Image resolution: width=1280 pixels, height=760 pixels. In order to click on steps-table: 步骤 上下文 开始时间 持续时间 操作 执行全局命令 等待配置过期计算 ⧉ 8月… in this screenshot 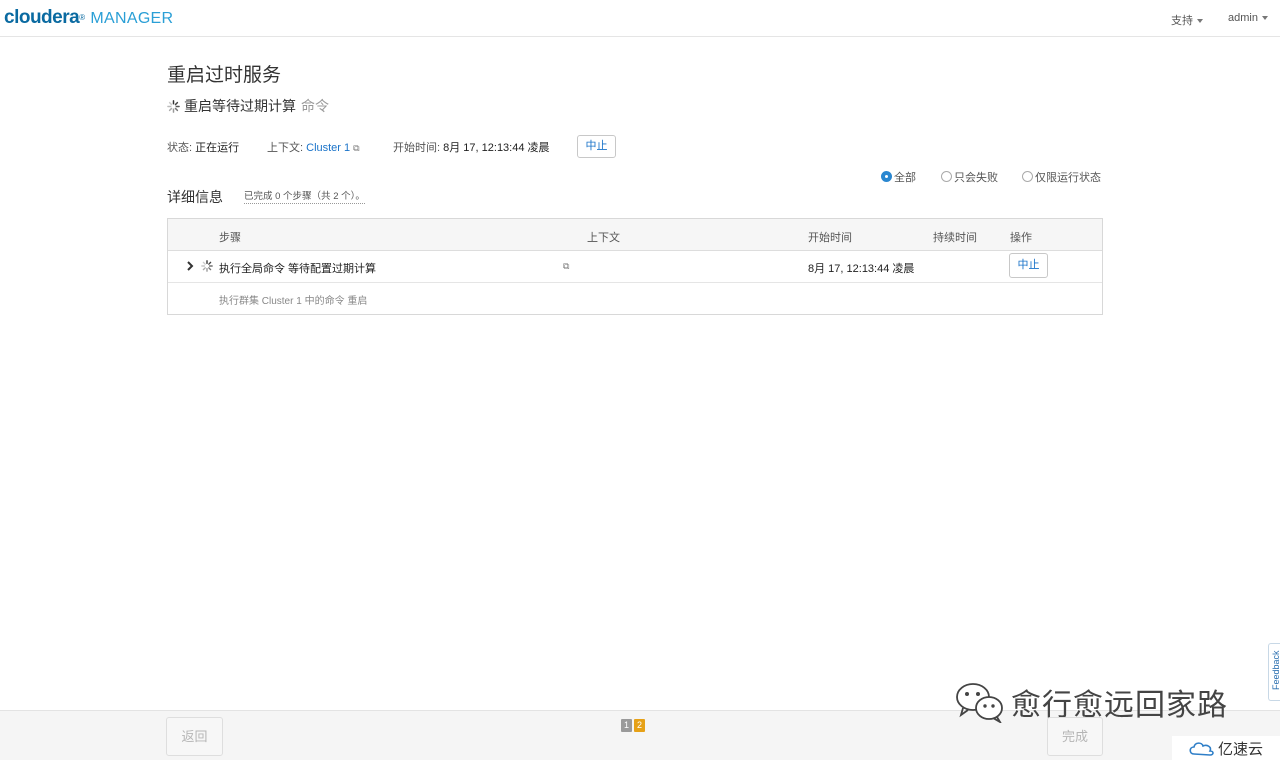, I will do `click(635, 266)`.